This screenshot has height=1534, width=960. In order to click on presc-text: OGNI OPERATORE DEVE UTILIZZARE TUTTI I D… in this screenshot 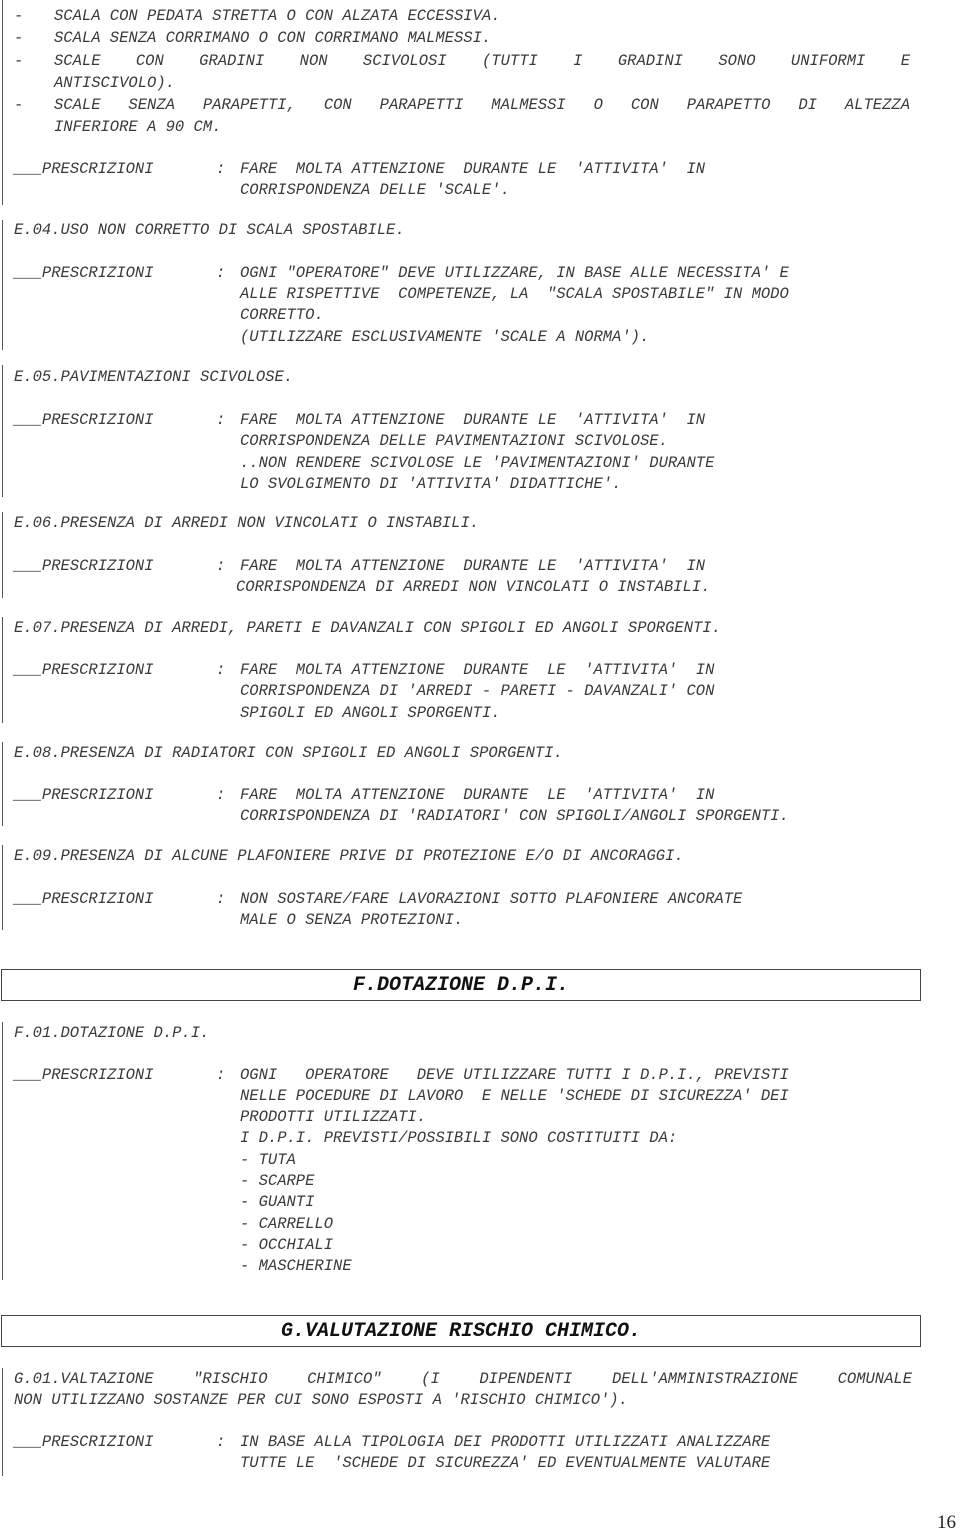, I will do `click(514, 1075)`.